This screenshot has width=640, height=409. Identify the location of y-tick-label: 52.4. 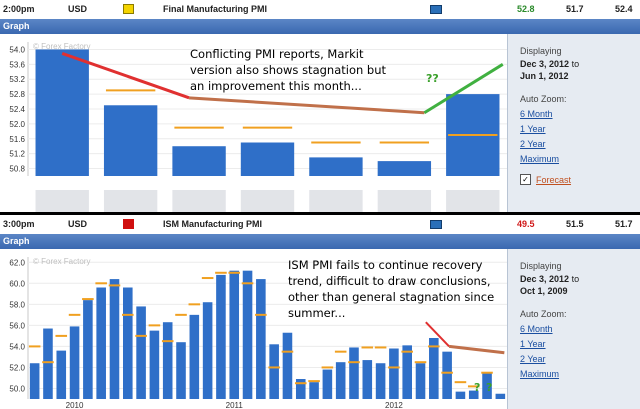
(17, 109).